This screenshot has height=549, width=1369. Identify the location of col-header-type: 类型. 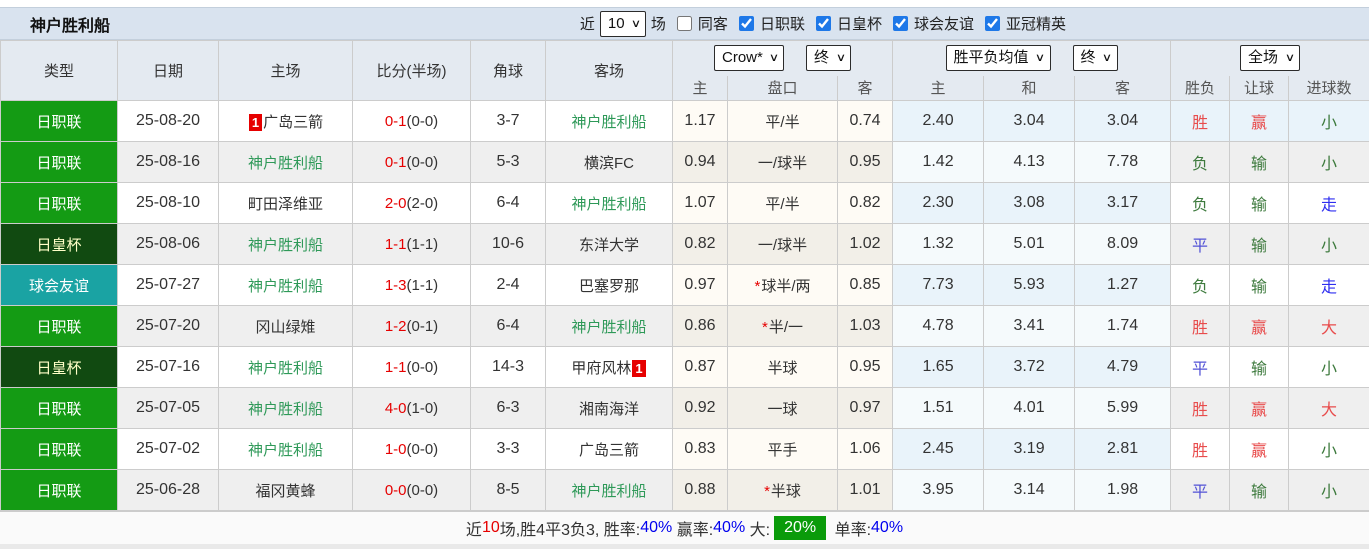
(59, 71).